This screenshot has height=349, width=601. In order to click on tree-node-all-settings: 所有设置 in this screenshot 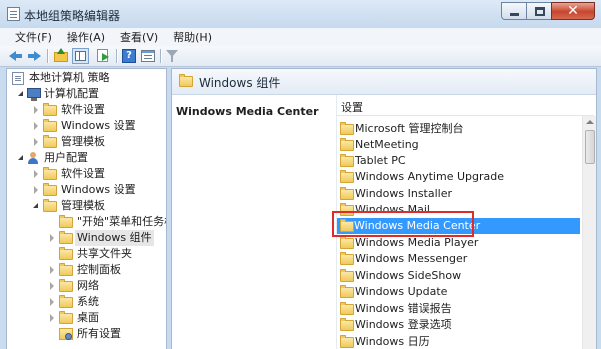, I will do `click(87, 334)`.